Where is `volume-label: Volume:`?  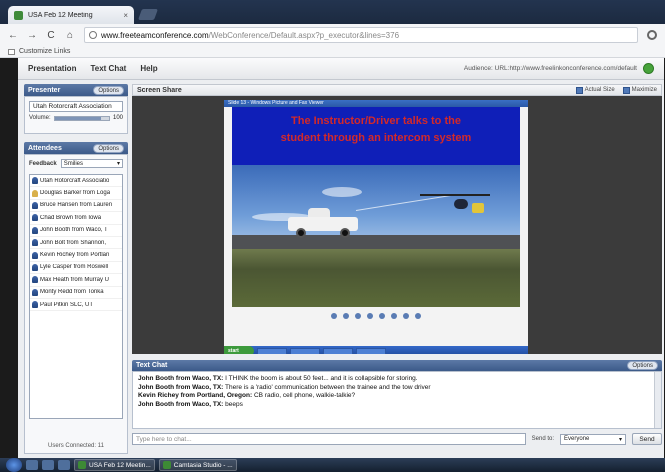 volume-label: Volume: is located at coordinates (40, 118).